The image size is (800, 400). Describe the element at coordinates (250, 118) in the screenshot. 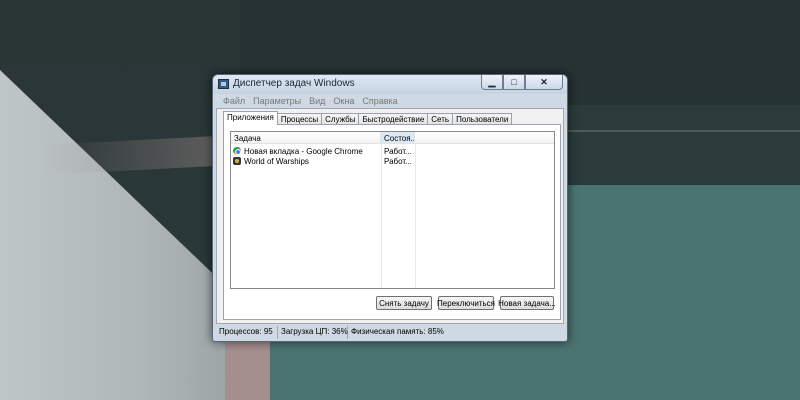

I see `tab-applications: Приложения` at that location.